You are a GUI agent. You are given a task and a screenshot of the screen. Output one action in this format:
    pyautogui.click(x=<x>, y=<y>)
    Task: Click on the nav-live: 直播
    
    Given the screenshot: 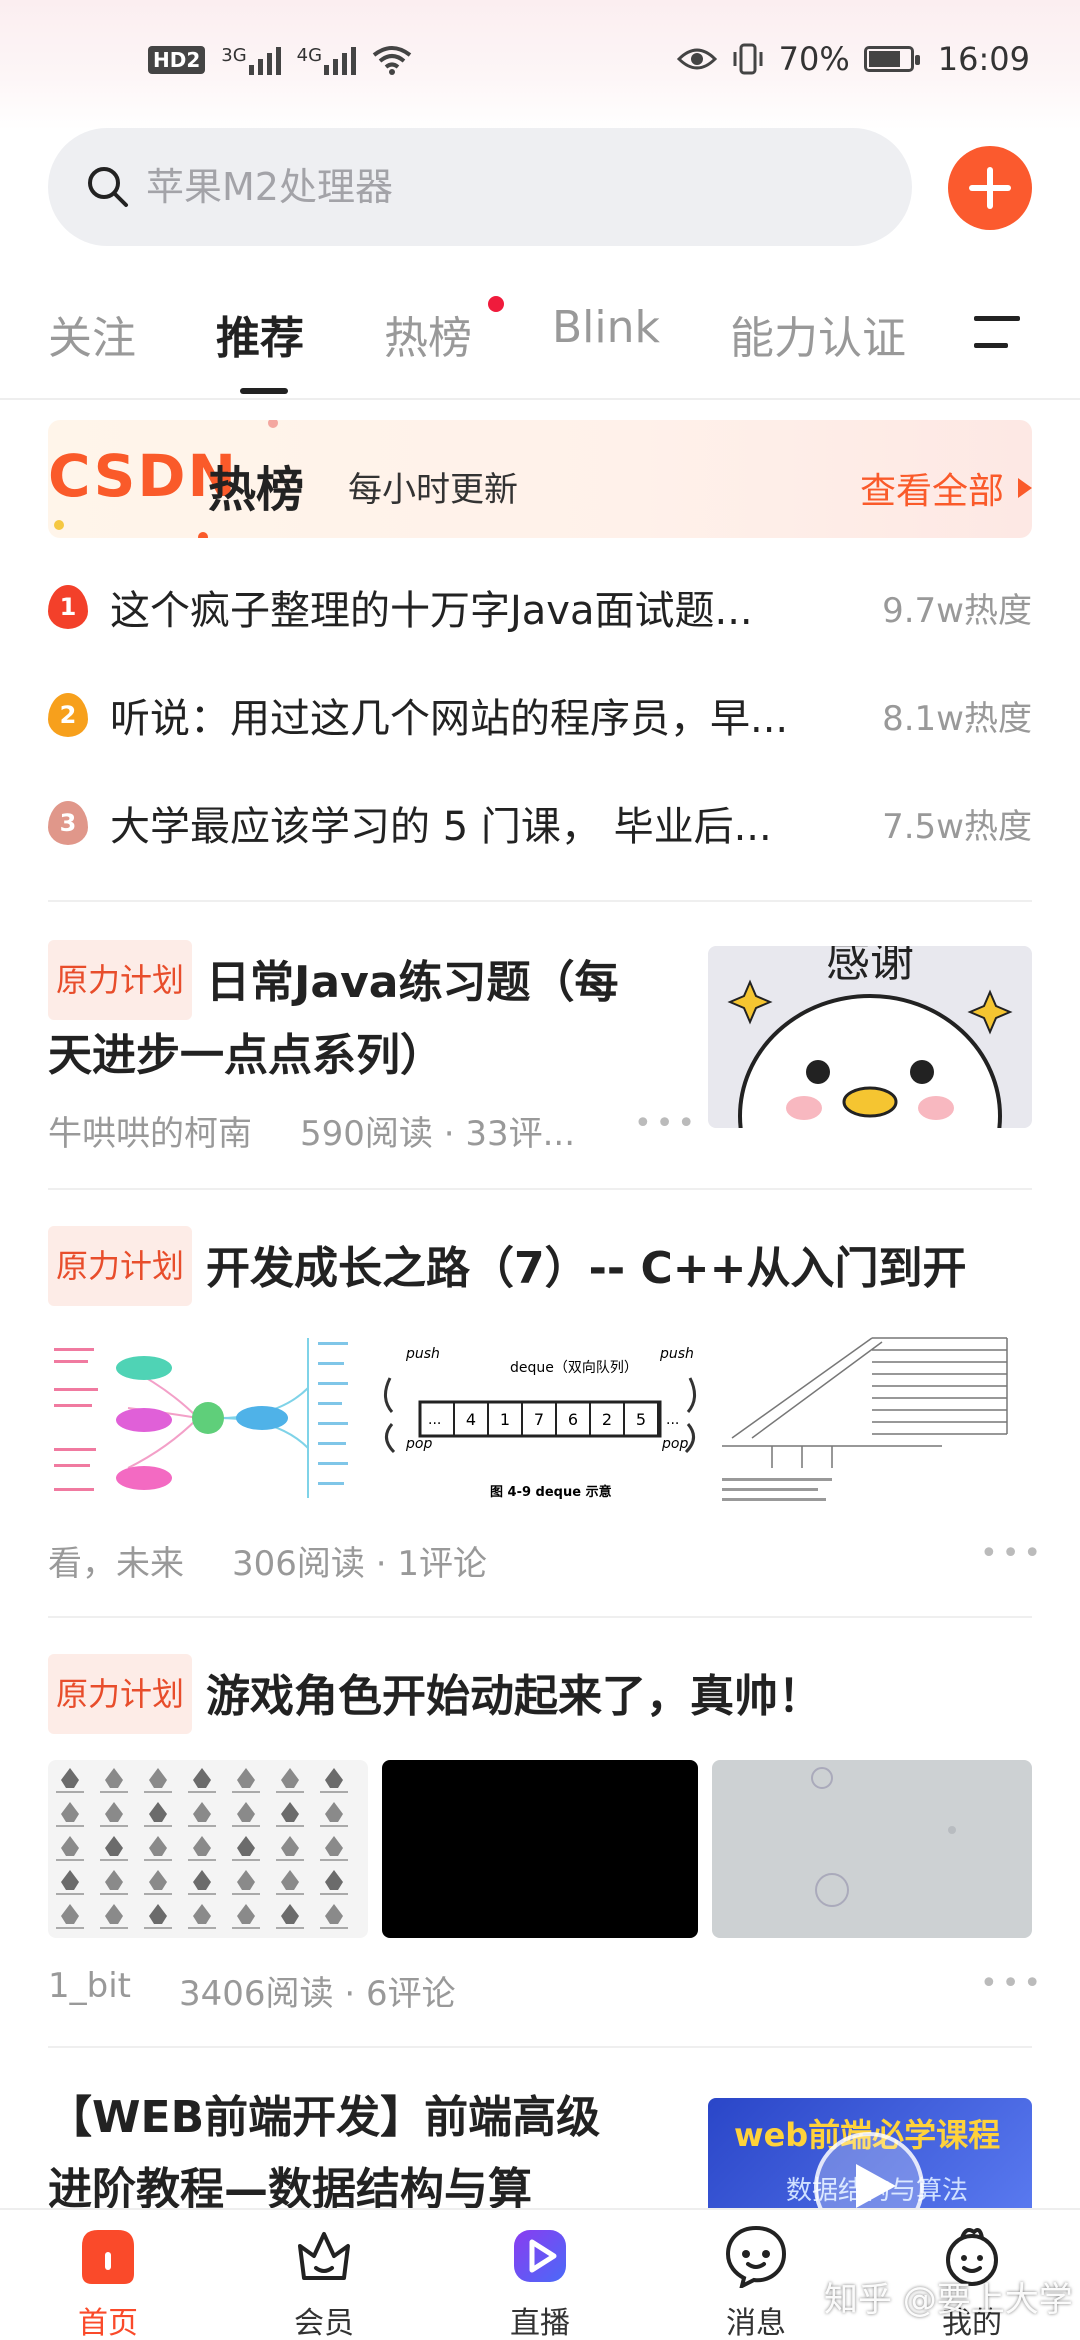 What is the action you would take?
    pyautogui.click(x=540, y=2282)
    